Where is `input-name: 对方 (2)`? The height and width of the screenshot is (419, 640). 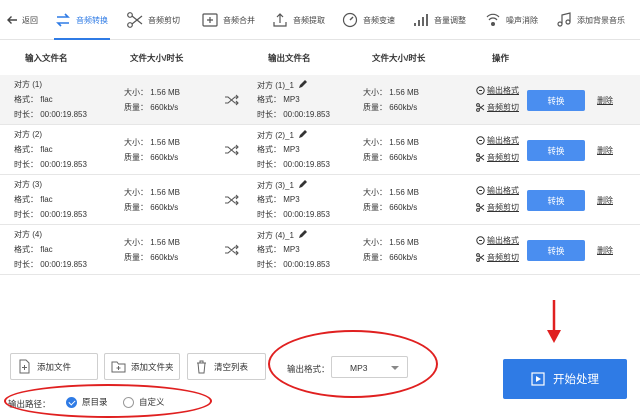 input-name: 对方 (2) is located at coordinates (28, 134).